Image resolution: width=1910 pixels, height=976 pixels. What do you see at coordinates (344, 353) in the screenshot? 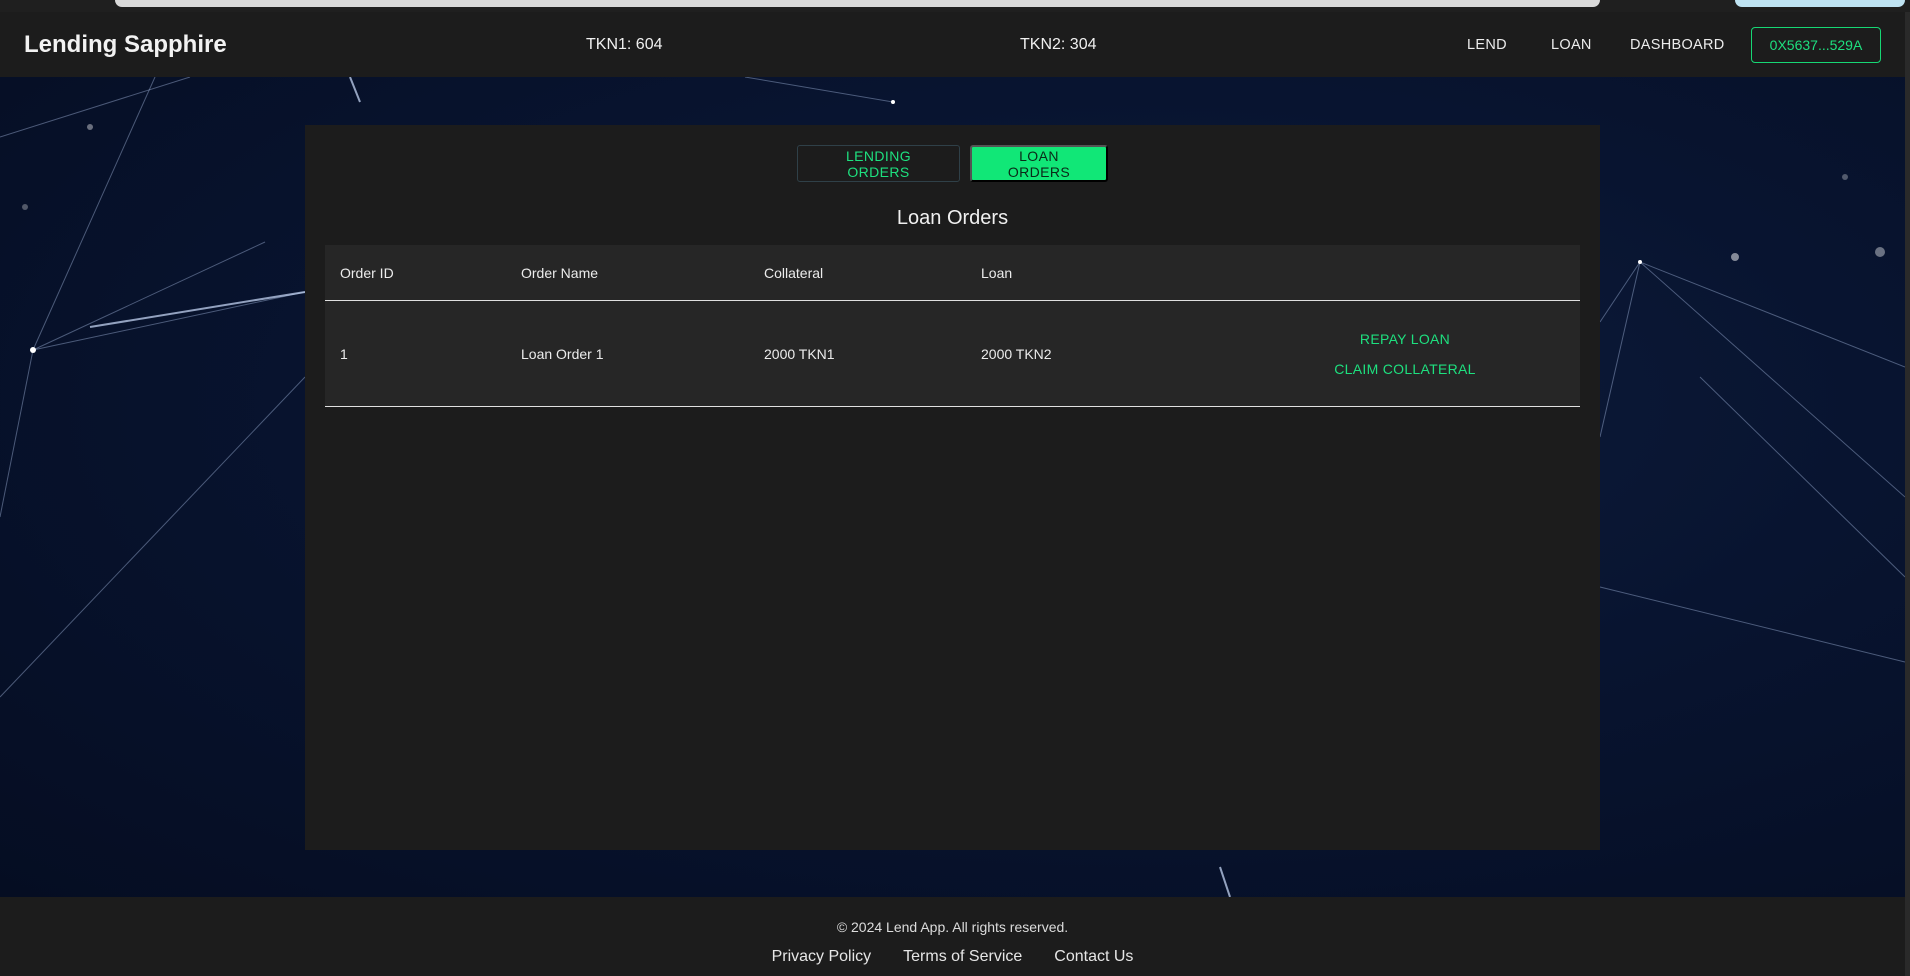
I see `order-id-cell: 1` at bounding box center [344, 353].